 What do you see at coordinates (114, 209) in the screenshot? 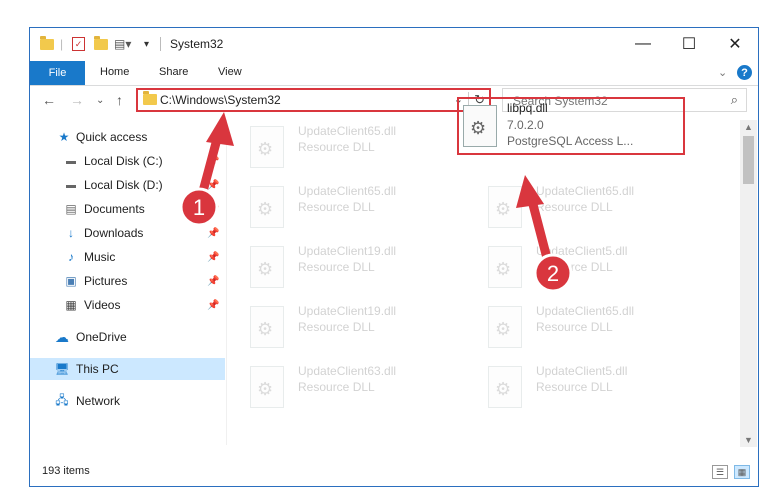
I see `sidebar-item-label: Documents` at bounding box center [114, 209].